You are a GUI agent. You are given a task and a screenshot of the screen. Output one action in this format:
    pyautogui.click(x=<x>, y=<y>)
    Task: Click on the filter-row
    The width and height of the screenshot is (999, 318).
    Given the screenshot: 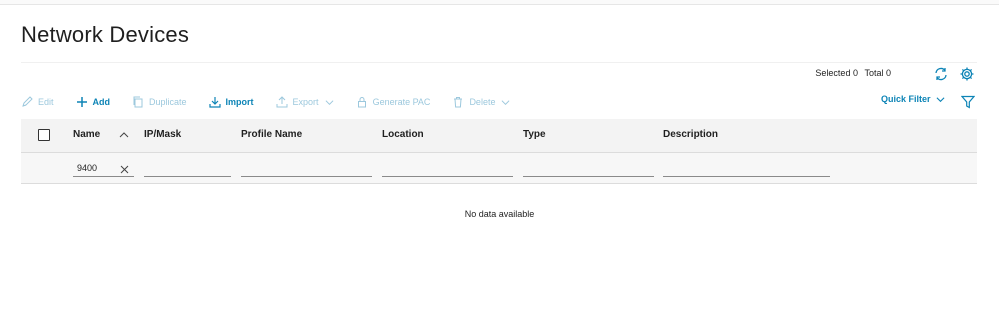 What is the action you would take?
    pyautogui.click(x=499, y=168)
    